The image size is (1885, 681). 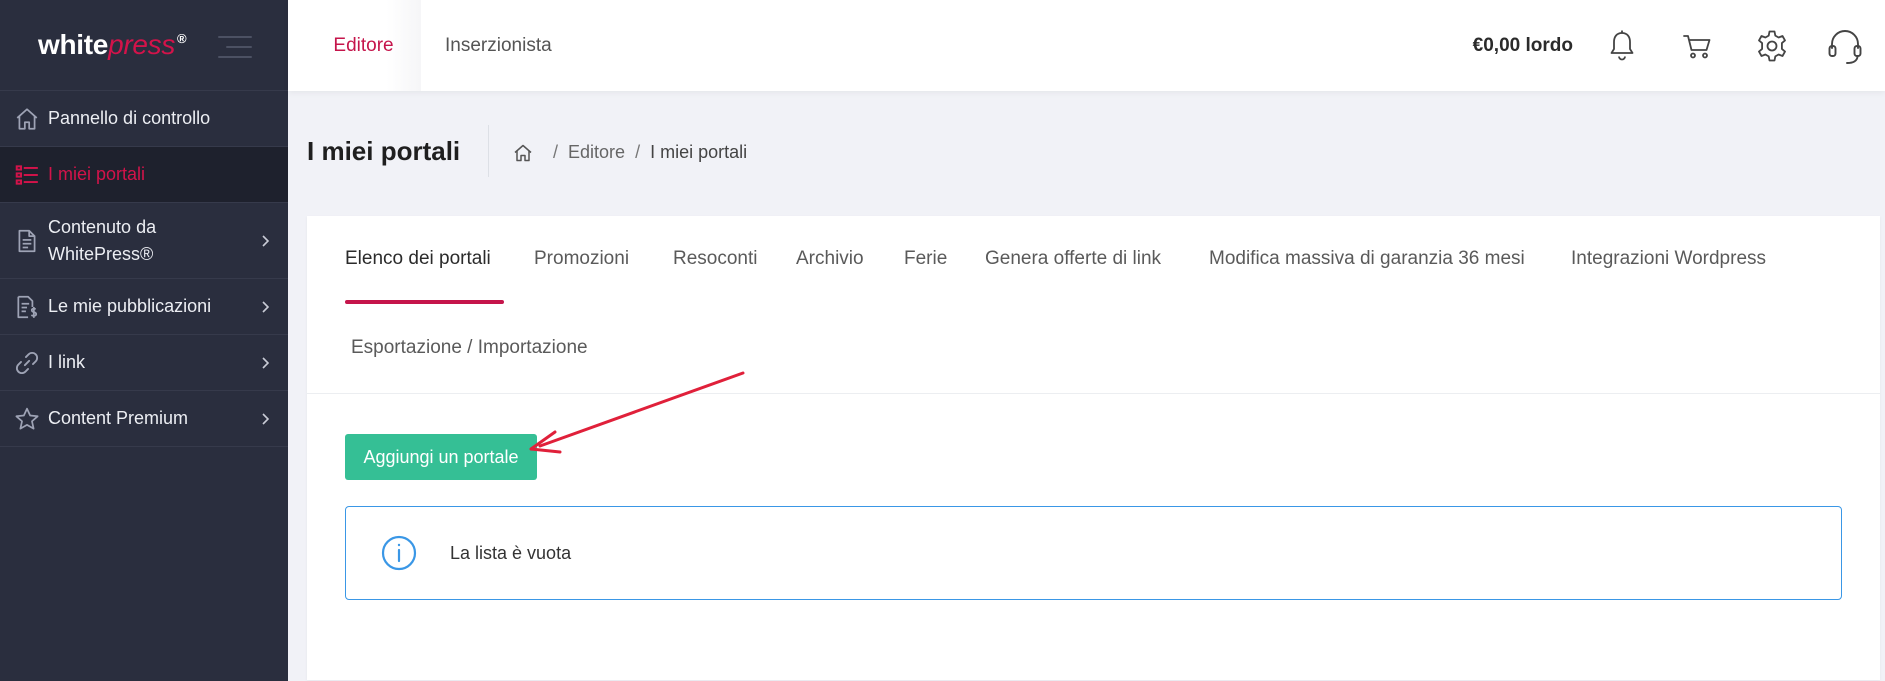 What do you see at coordinates (581, 259) in the screenshot?
I see `tab-promozioni: Promozioni` at bounding box center [581, 259].